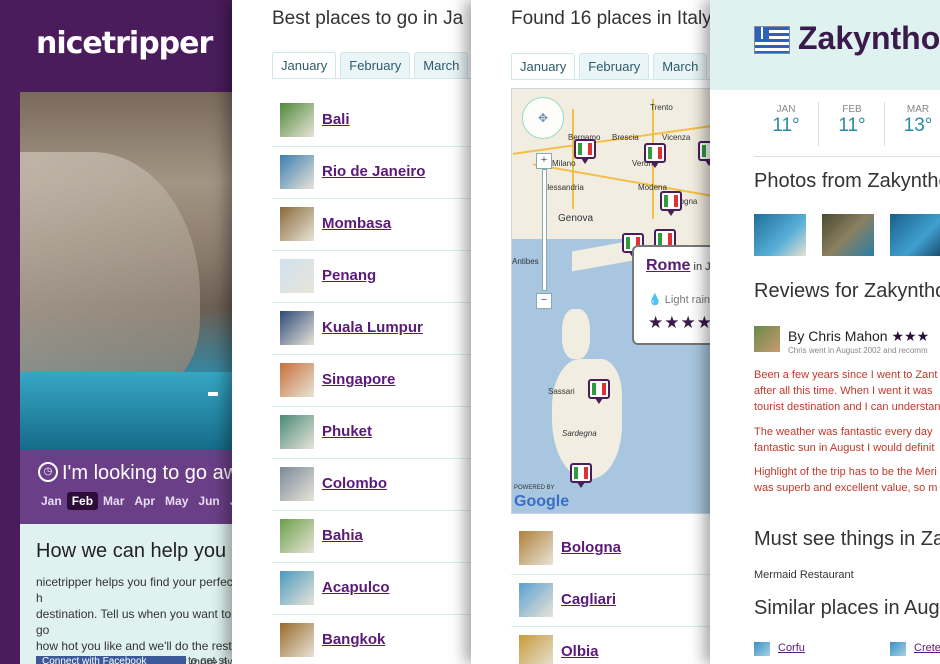 This screenshot has width=940, height=664. I want to click on review-author: By Chris Mahon ★★★, so click(858, 336).